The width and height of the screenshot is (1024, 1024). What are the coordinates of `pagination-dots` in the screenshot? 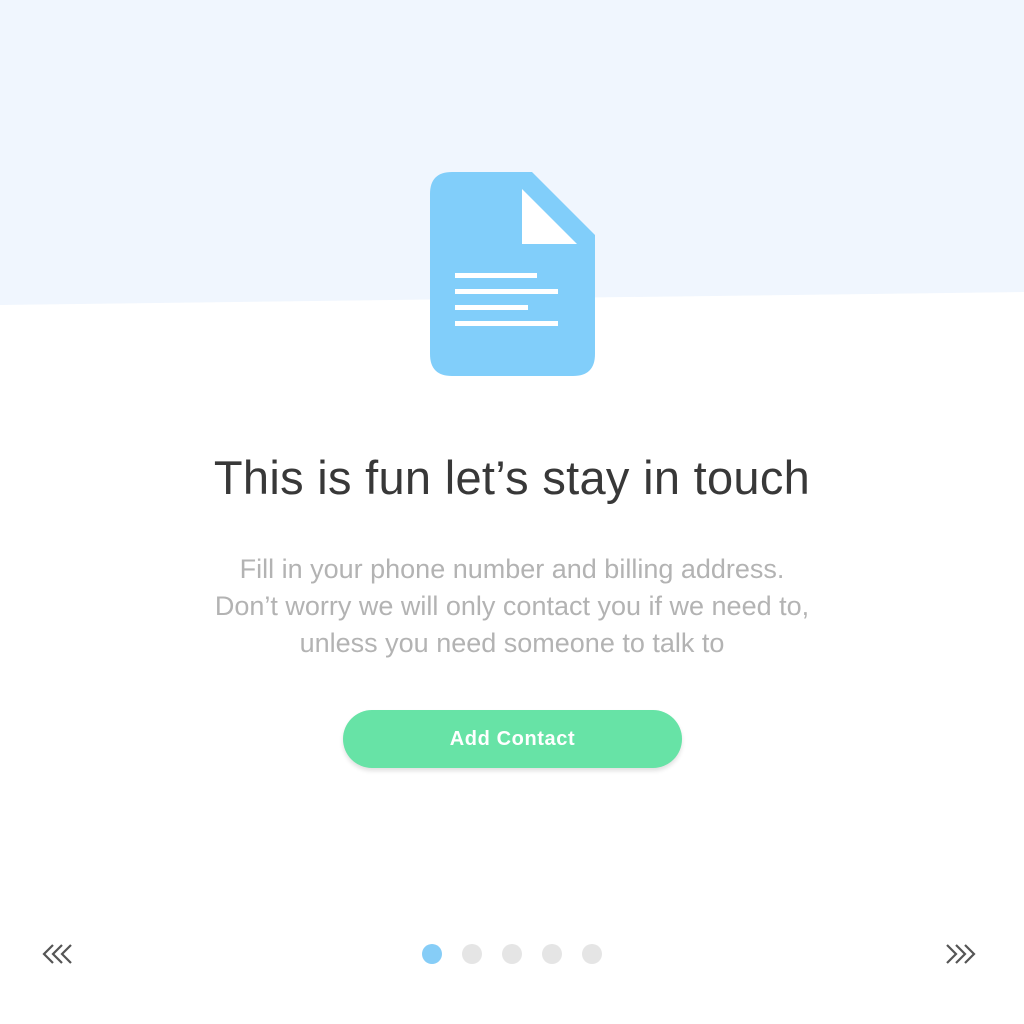 It's located at (512, 954).